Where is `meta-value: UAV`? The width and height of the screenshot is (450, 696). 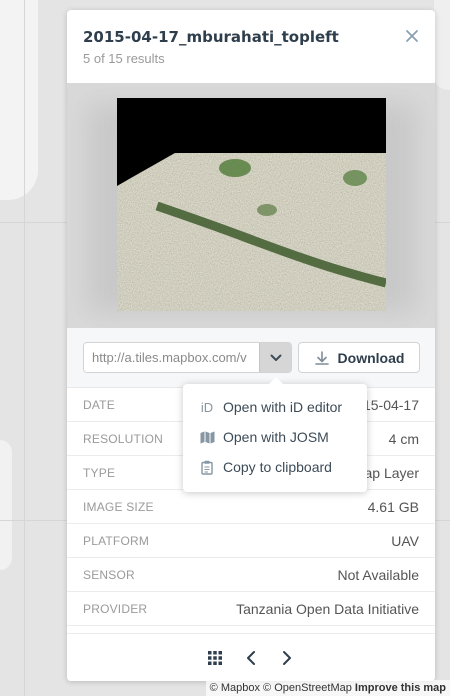
meta-value: UAV is located at coordinates (405, 540).